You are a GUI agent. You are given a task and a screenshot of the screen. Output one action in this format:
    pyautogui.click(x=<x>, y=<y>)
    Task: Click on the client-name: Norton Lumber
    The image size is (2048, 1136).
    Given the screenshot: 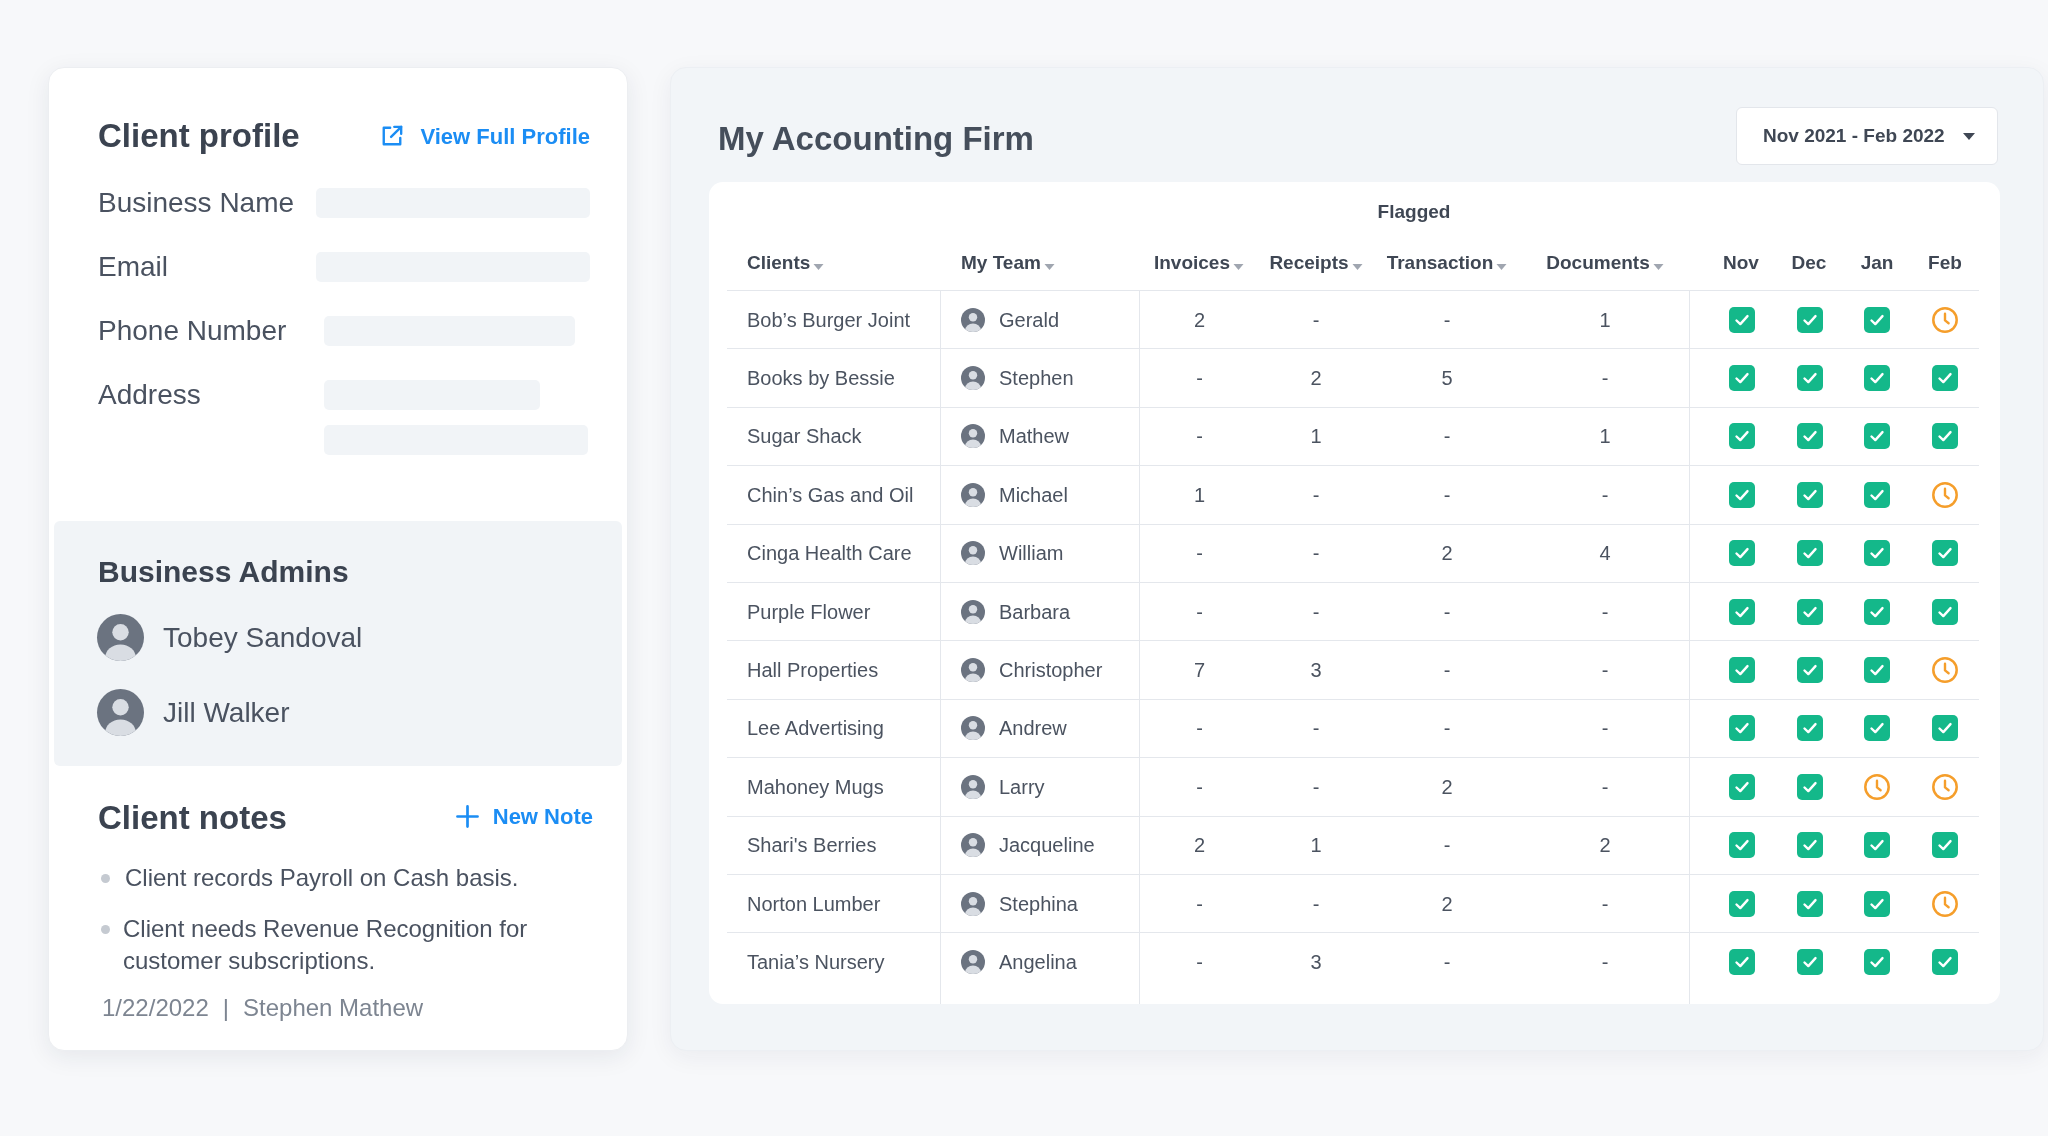 What is the action you would take?
    pyautogui.click(x=814, y=904)
    